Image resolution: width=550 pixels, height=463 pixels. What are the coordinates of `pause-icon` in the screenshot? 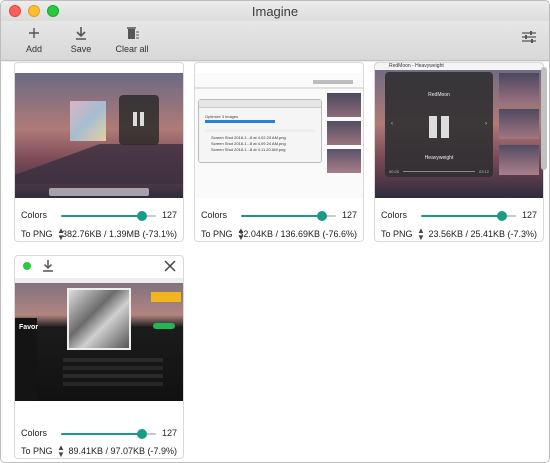 It's located at (433, 127).